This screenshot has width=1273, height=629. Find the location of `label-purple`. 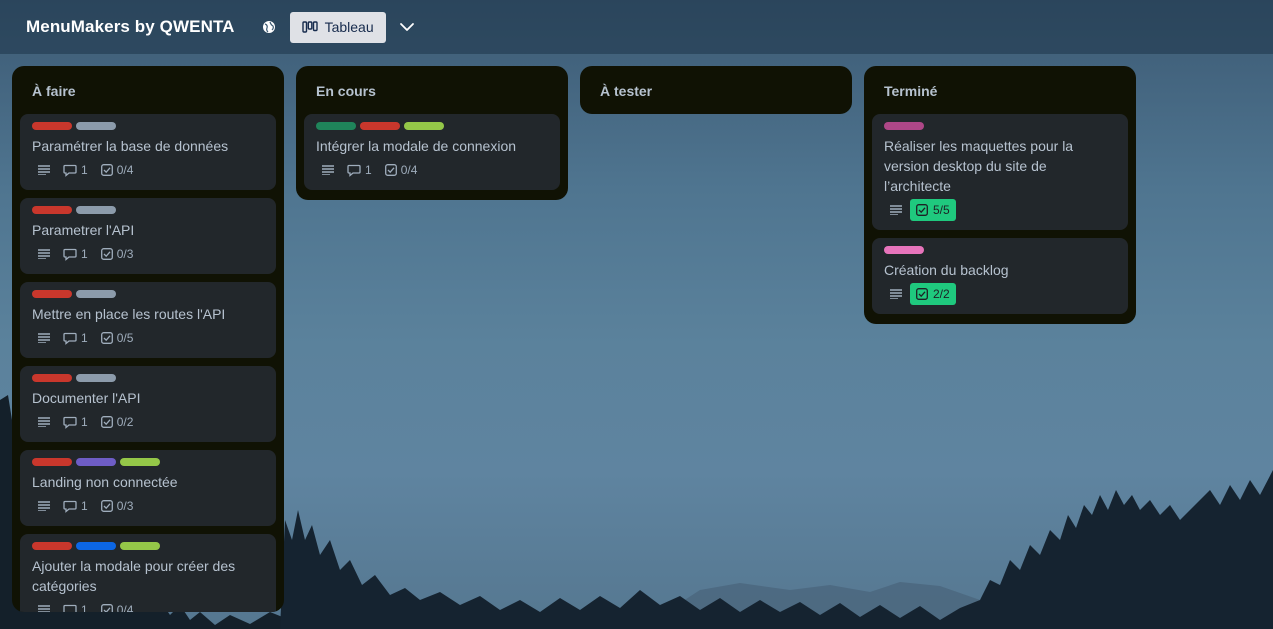

label-purple is located at coordinates (96, 462).